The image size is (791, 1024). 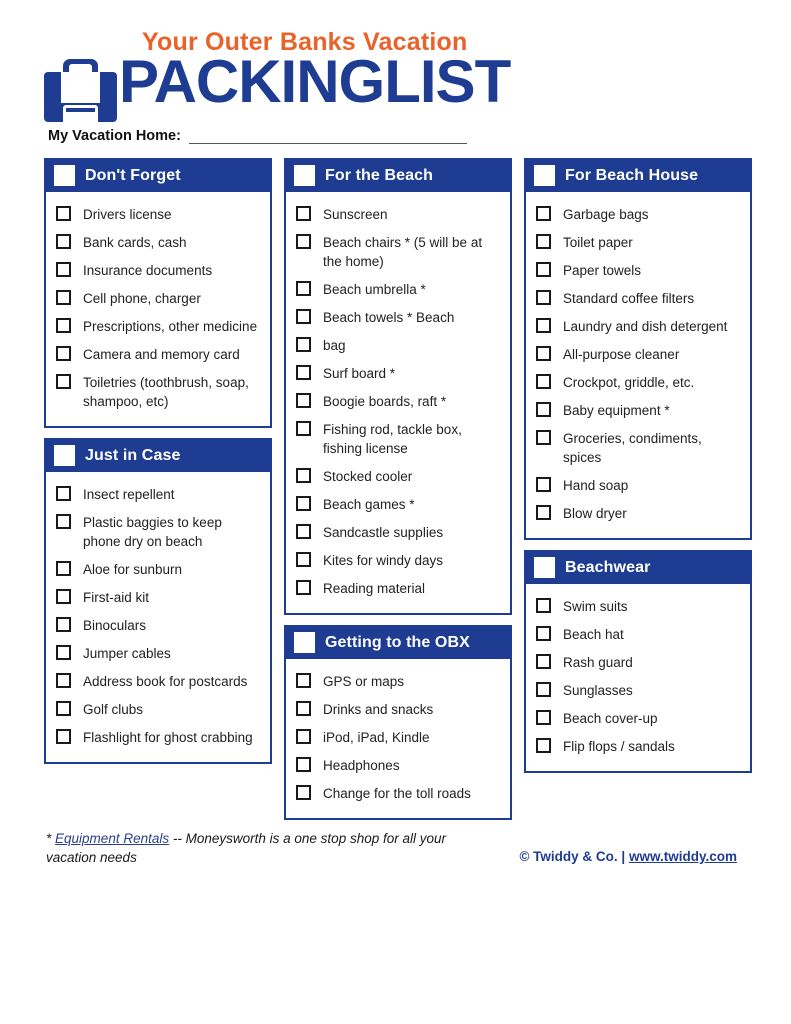 I want to click on list-item: Beach cover-up, so click(x=638, y=719).